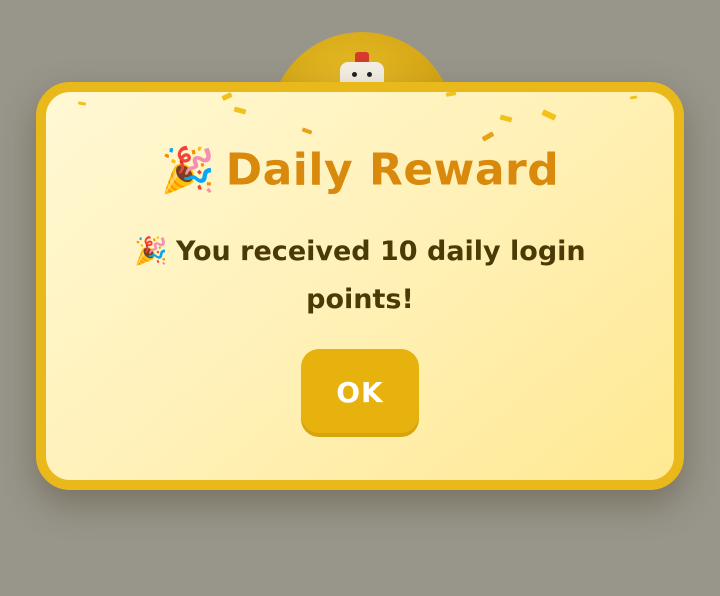 This screenshot has height=596, width=720. What do you see at coordinates (354, 74) in the screenshot?
I see `chicken-eye-left` at bounding box center [354, 74].